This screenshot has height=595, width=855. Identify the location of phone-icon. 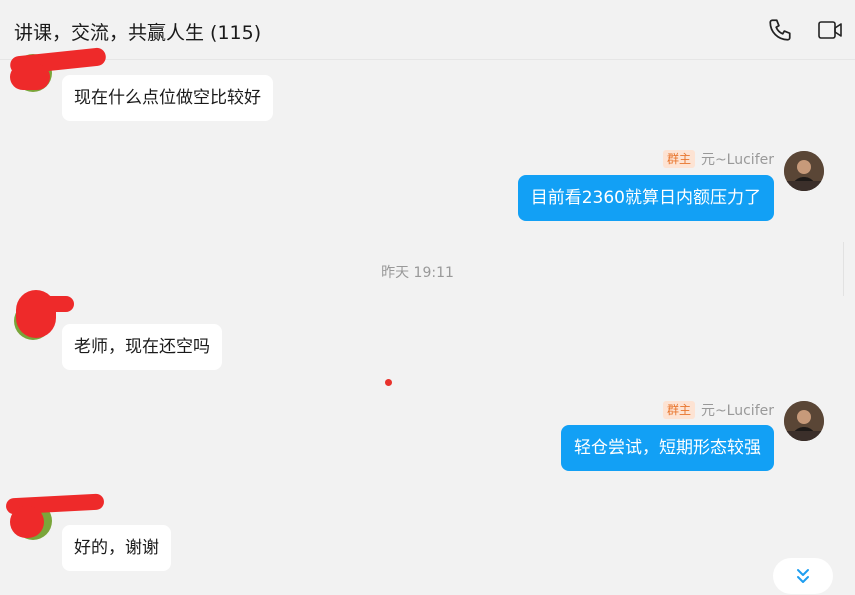
(780, 30).